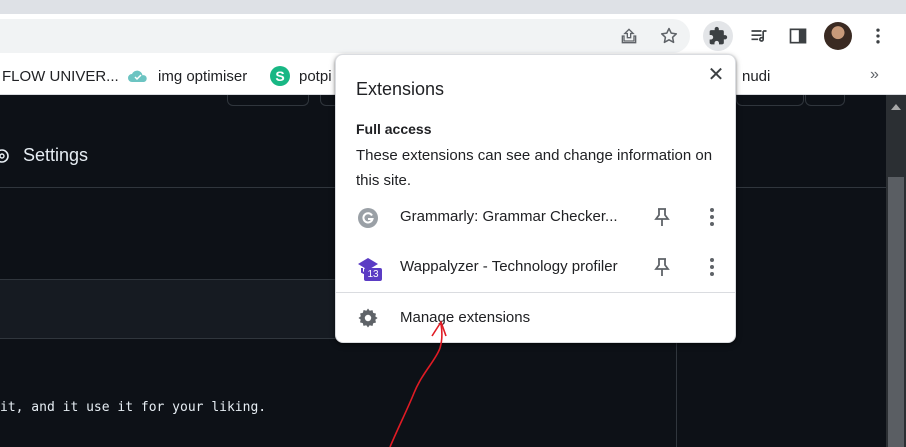 This screenshot has width=906, height=447. What do you see at coordinates (676, 394) in the screenshot?
I see `content-divider` at bounding box center [676, 394].